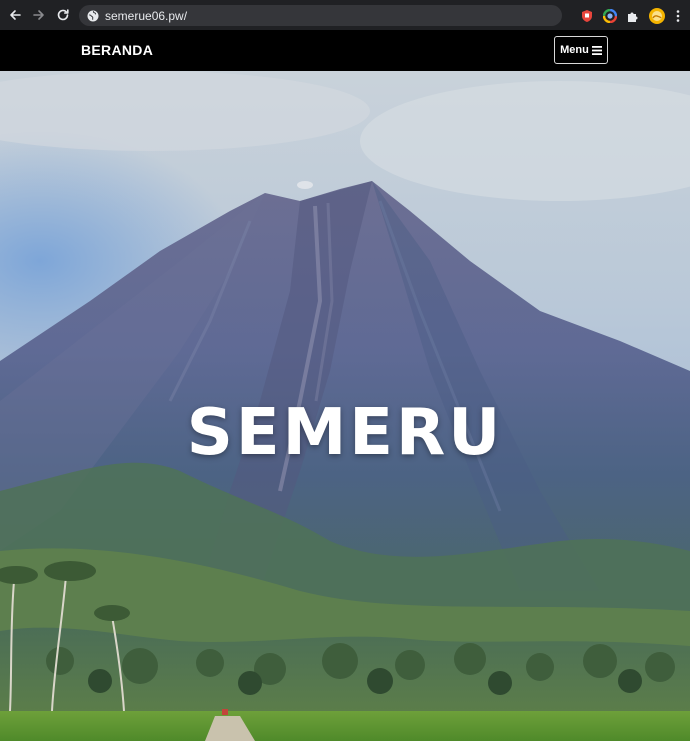  I want to click on extension-colorful-button, so click(610, 15).